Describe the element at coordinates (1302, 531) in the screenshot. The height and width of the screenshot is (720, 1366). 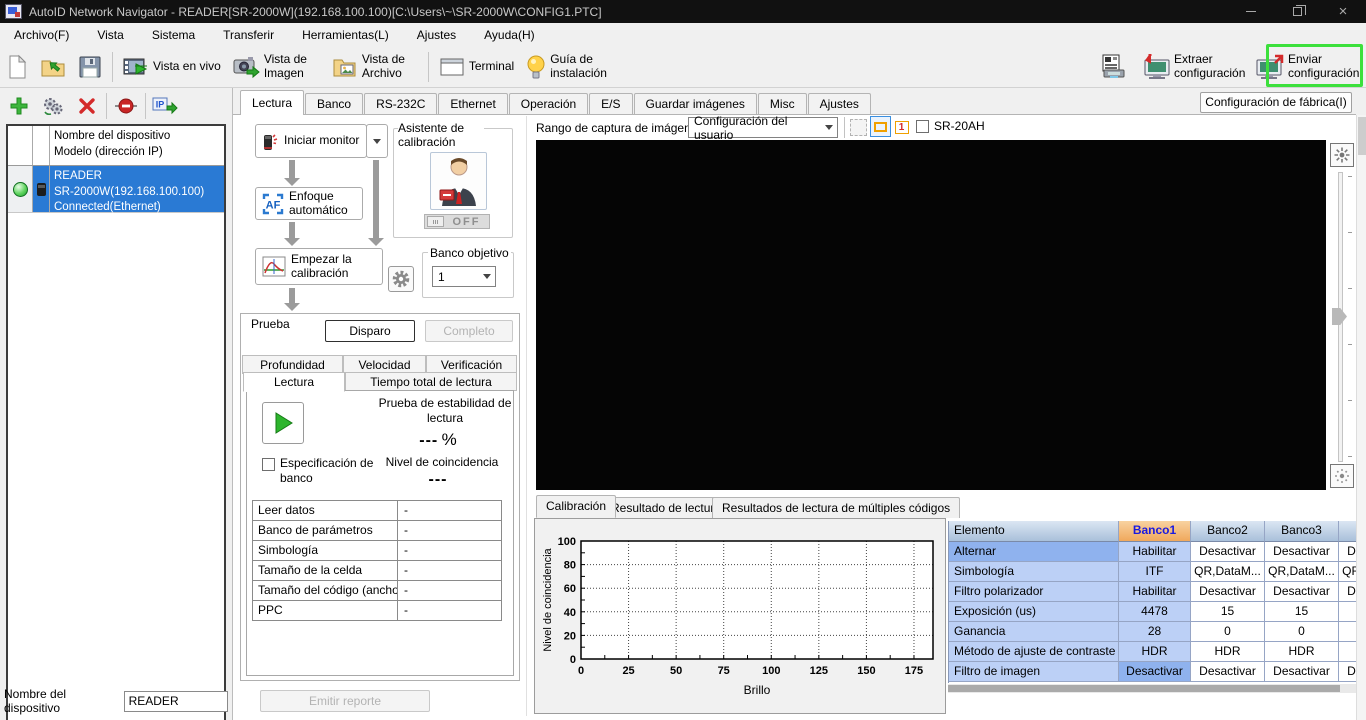
I see `column-header-banco3: Banco3` at that location.